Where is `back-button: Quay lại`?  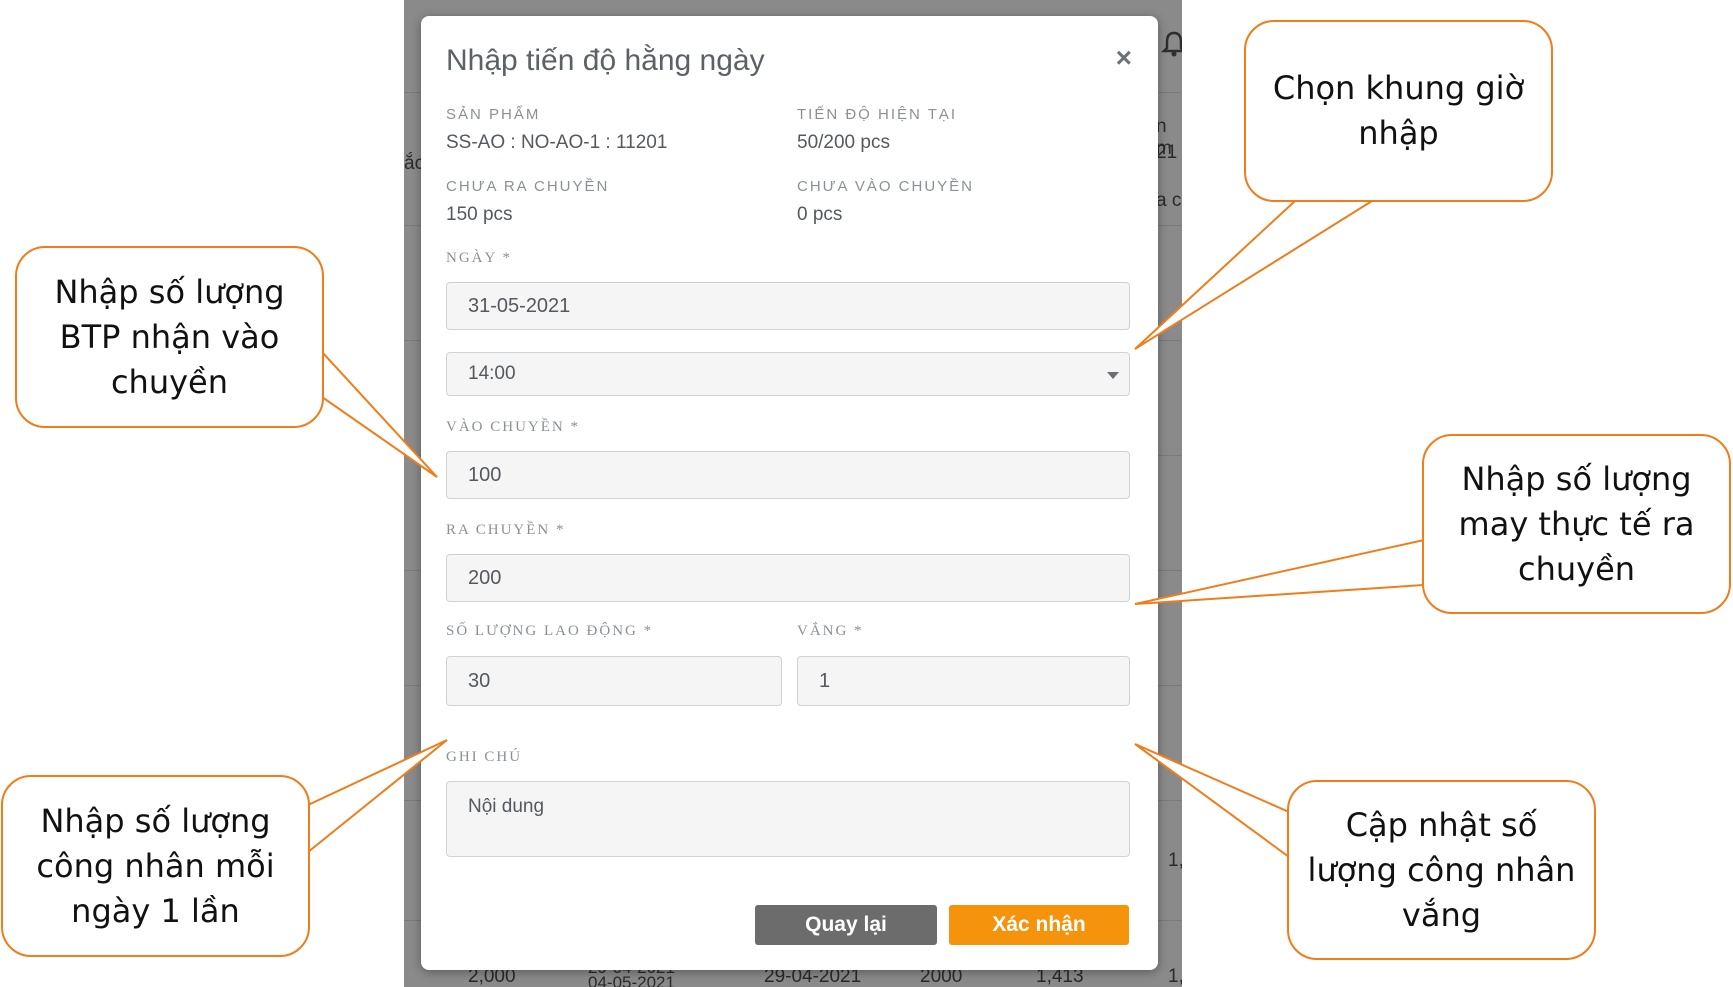 back-button: Quay lại is located at coordinates (846, 925).